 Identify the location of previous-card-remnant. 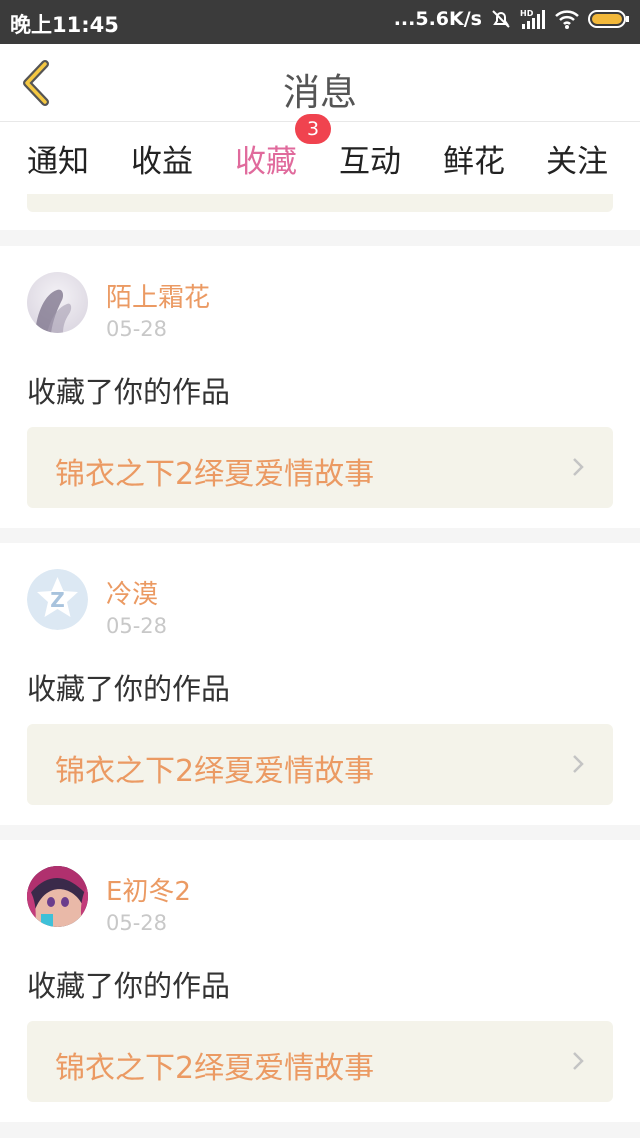
(320, 212).